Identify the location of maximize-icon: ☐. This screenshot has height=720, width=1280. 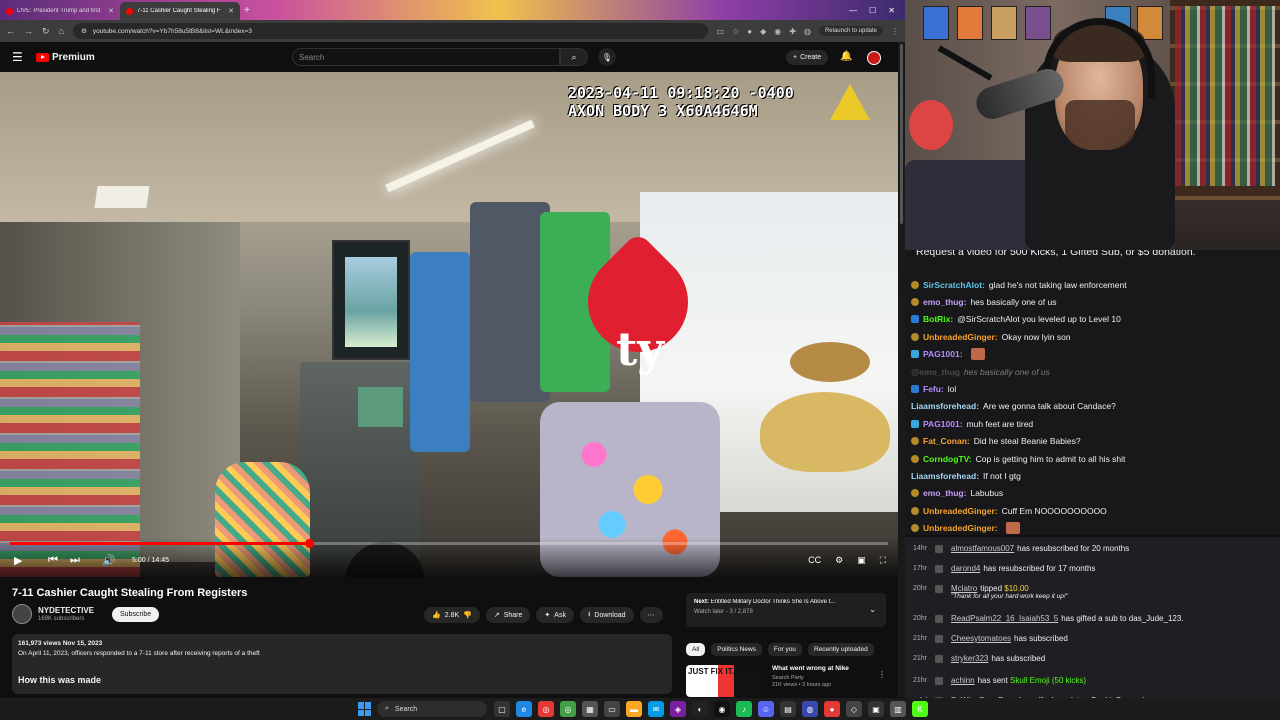
(872, 10).